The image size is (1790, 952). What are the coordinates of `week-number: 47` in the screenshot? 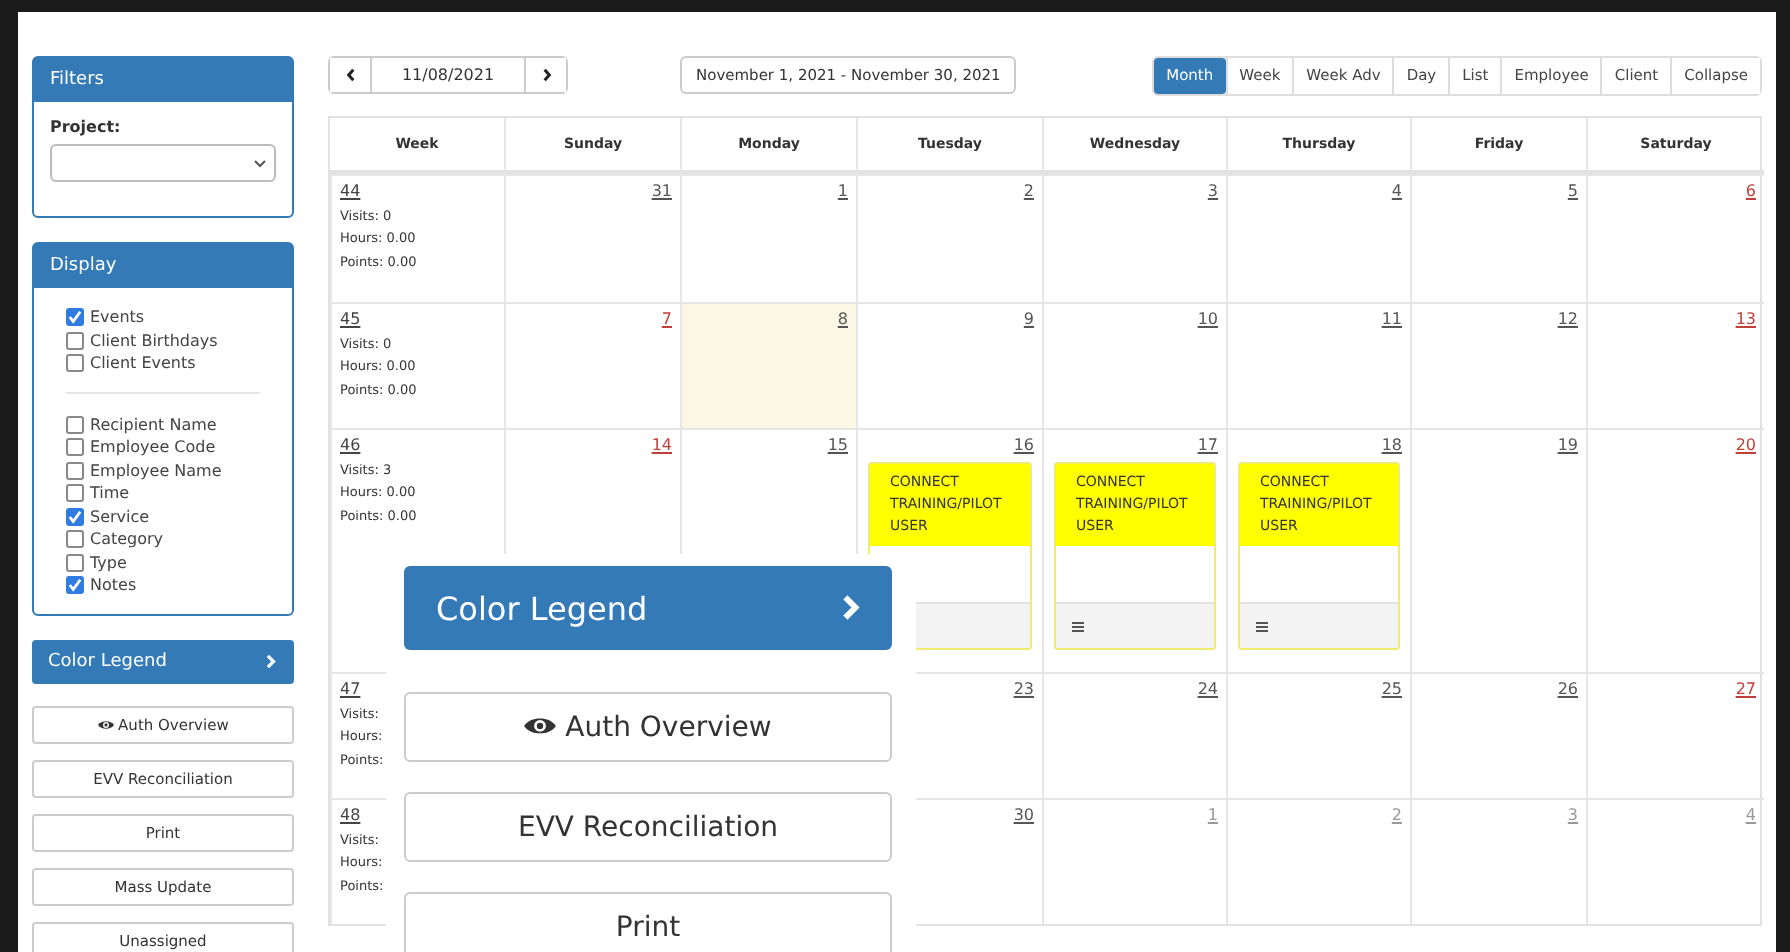 It's located at (350, 690).